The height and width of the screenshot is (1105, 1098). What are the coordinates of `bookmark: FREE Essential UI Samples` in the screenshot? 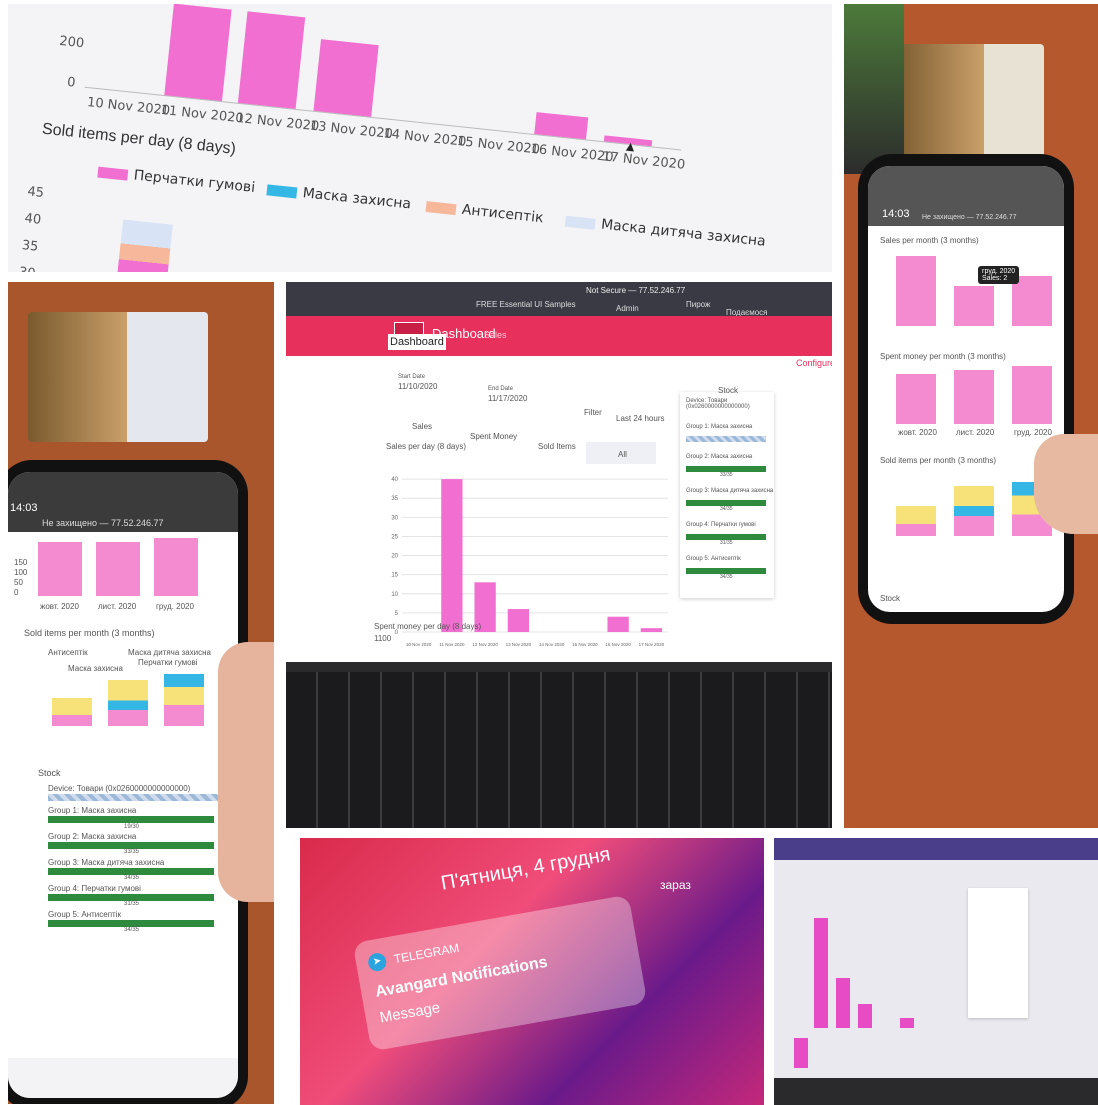 It's located at (526, 304).